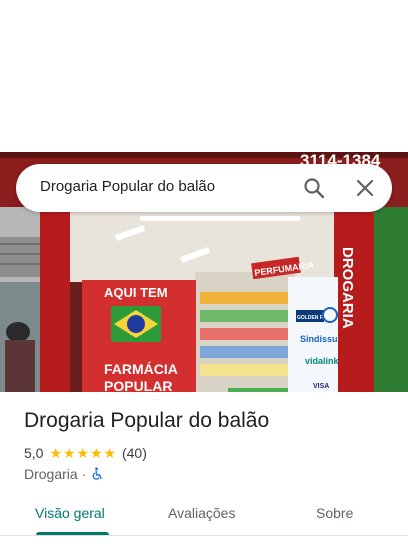 This screenshot has width=408, height=544. What do you see at coordinates (347, 288) in the screenshot?
I see `drogaria-vertical-sign: DROGARIA` at bounding box center [347, 288].